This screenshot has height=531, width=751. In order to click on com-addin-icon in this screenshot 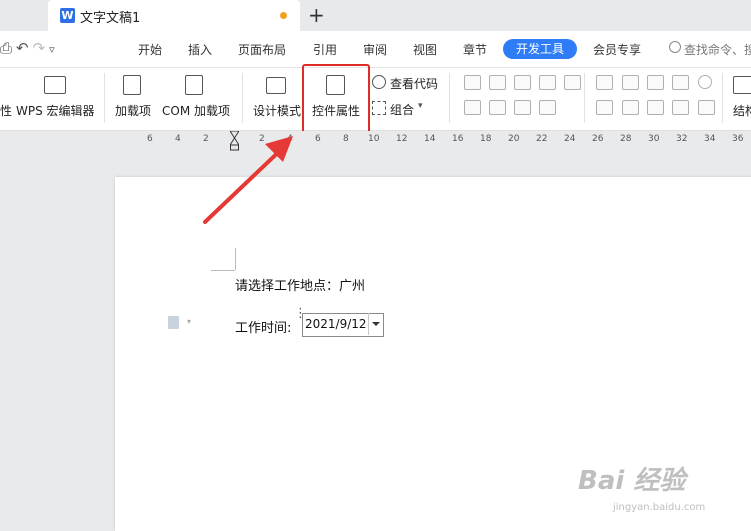, I will do `click(194, 85)`.